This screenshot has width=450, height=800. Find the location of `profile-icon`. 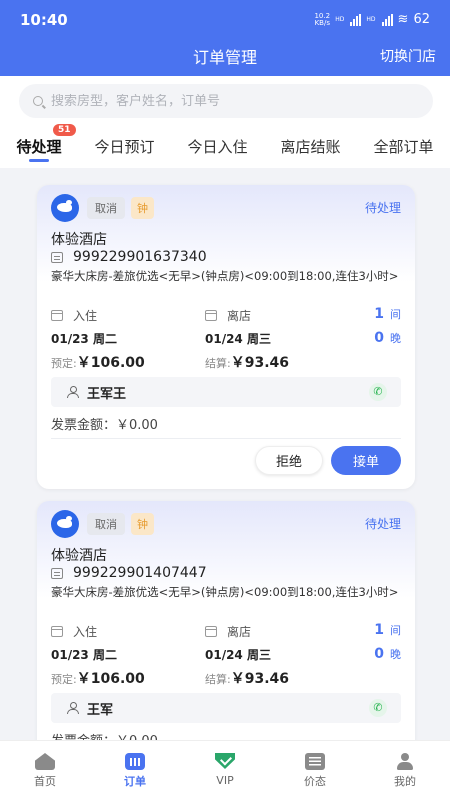

profile-icon is located at coordinates (405, 761).